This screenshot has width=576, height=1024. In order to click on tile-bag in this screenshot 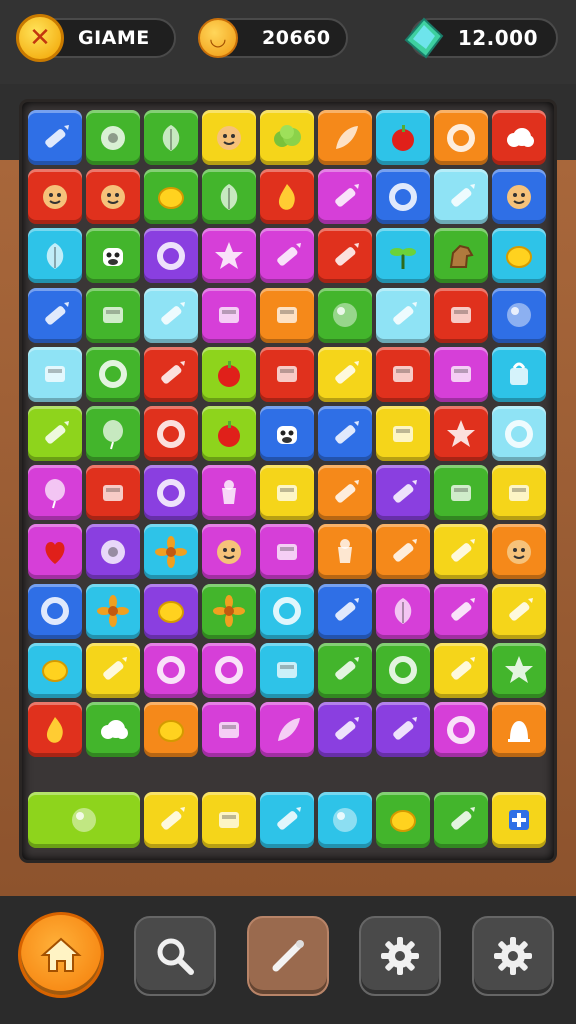, I will do `click(519, 374)`.